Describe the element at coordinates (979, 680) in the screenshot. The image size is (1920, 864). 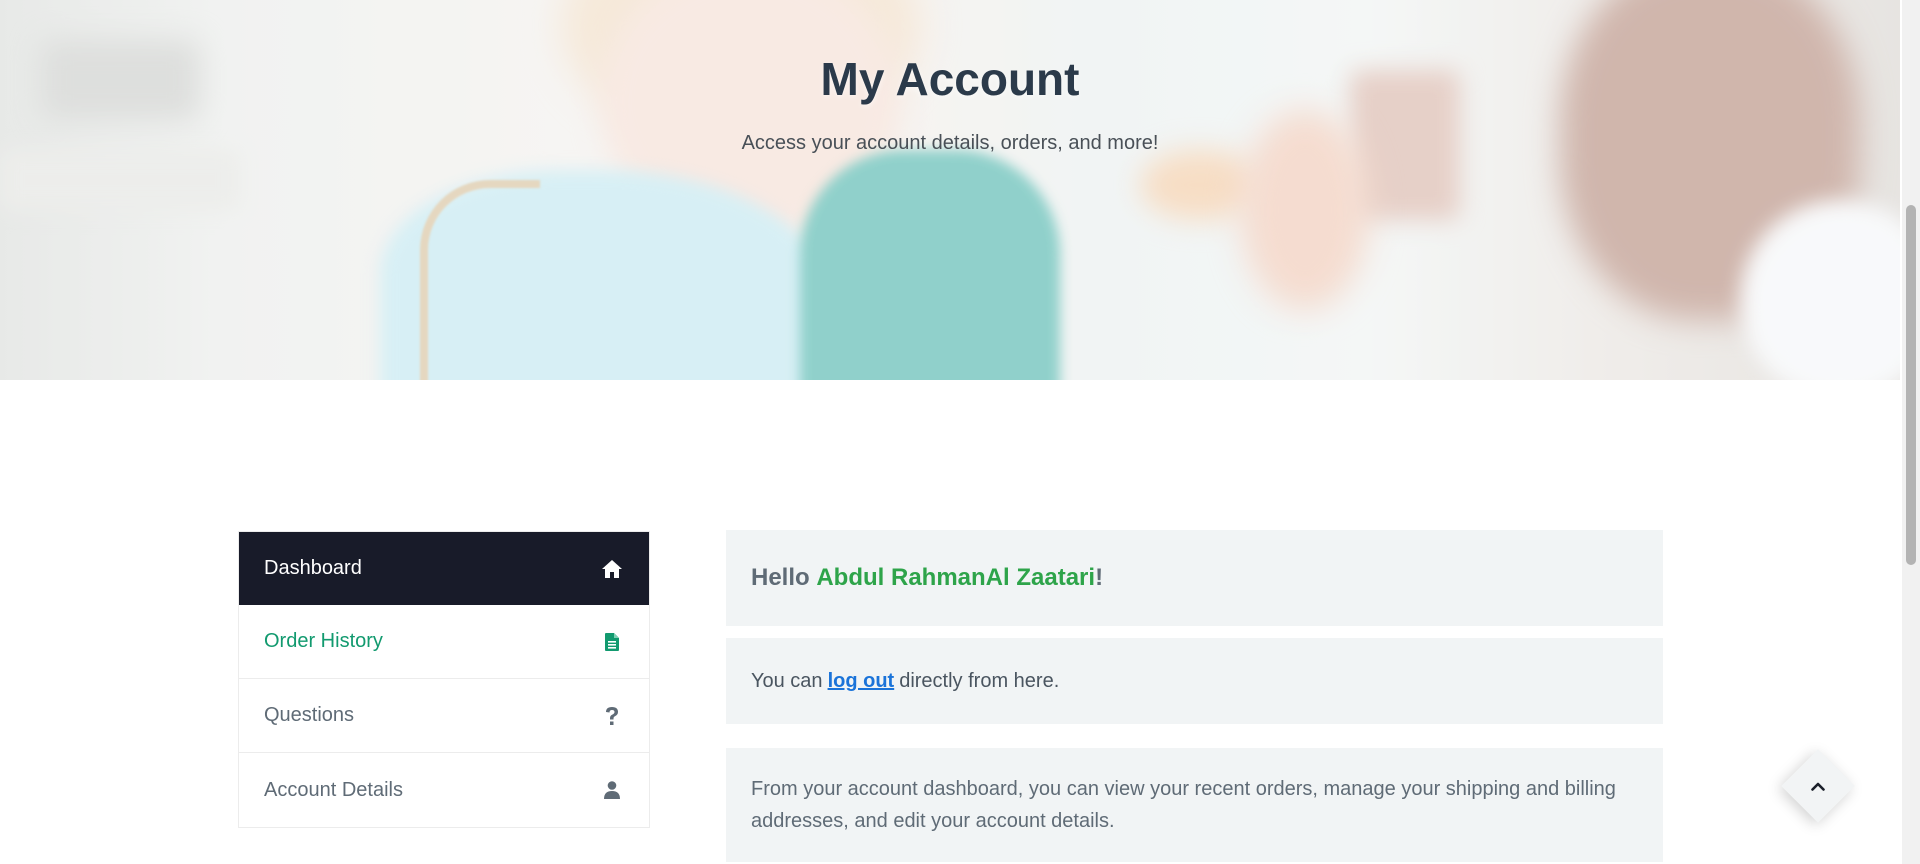
I see `logout-text-suffix: directly from here.` at that location.